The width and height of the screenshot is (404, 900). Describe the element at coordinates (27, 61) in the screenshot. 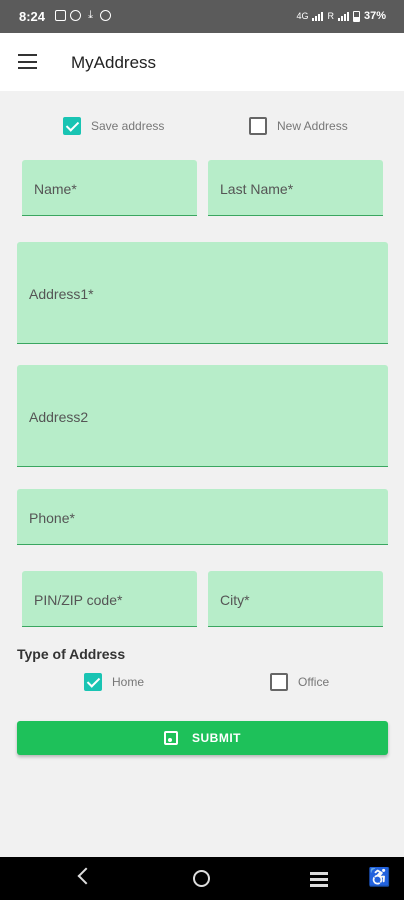

I see `menu-icon` at that location.